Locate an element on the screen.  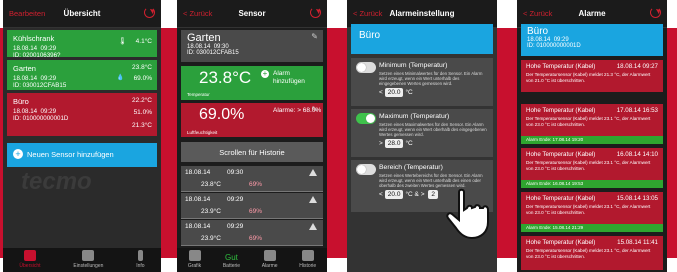
tab-graph: Grafik is located at coordinates (194, 259).